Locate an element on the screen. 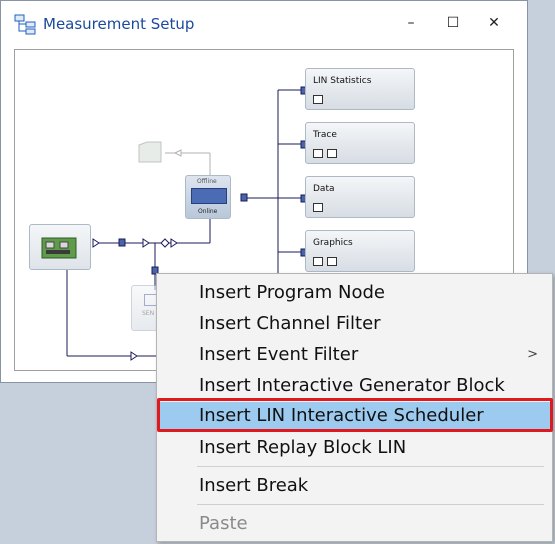  interface-hardware-block is located at coordinates (60, 247).